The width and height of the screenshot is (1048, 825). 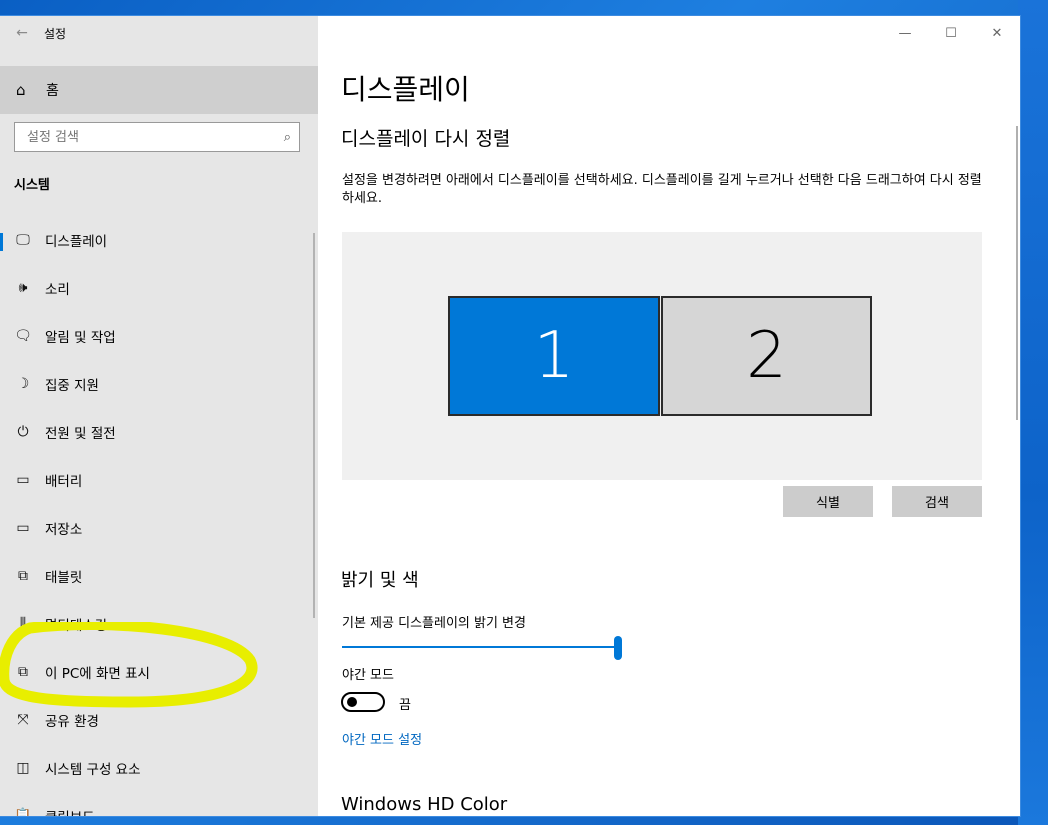 What do you see at coordinates (159, 432) in the screenshot?
I see `sidebar-item-power-sleep: ⏻ 전원 및 절전` at bounding box center [159, 432].